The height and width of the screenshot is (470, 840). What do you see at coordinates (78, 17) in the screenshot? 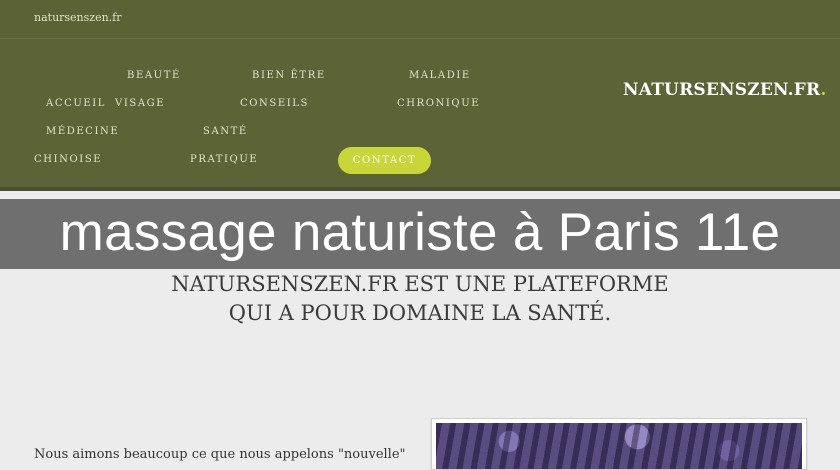
I see `site-name: natursenszen.fr` at bounding box center [78, 17].